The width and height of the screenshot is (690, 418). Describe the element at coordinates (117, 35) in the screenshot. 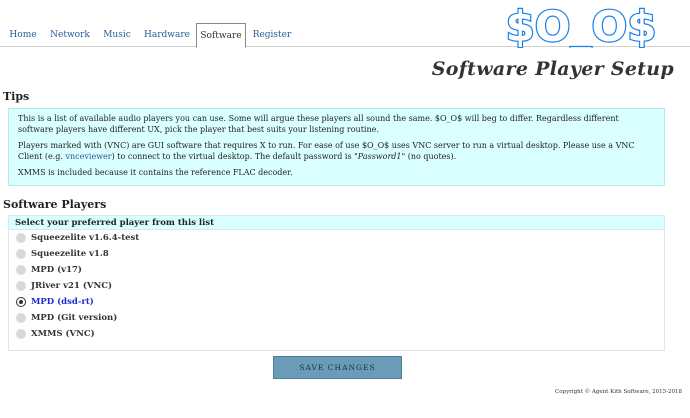

I see `tab-music: Music` at that location.